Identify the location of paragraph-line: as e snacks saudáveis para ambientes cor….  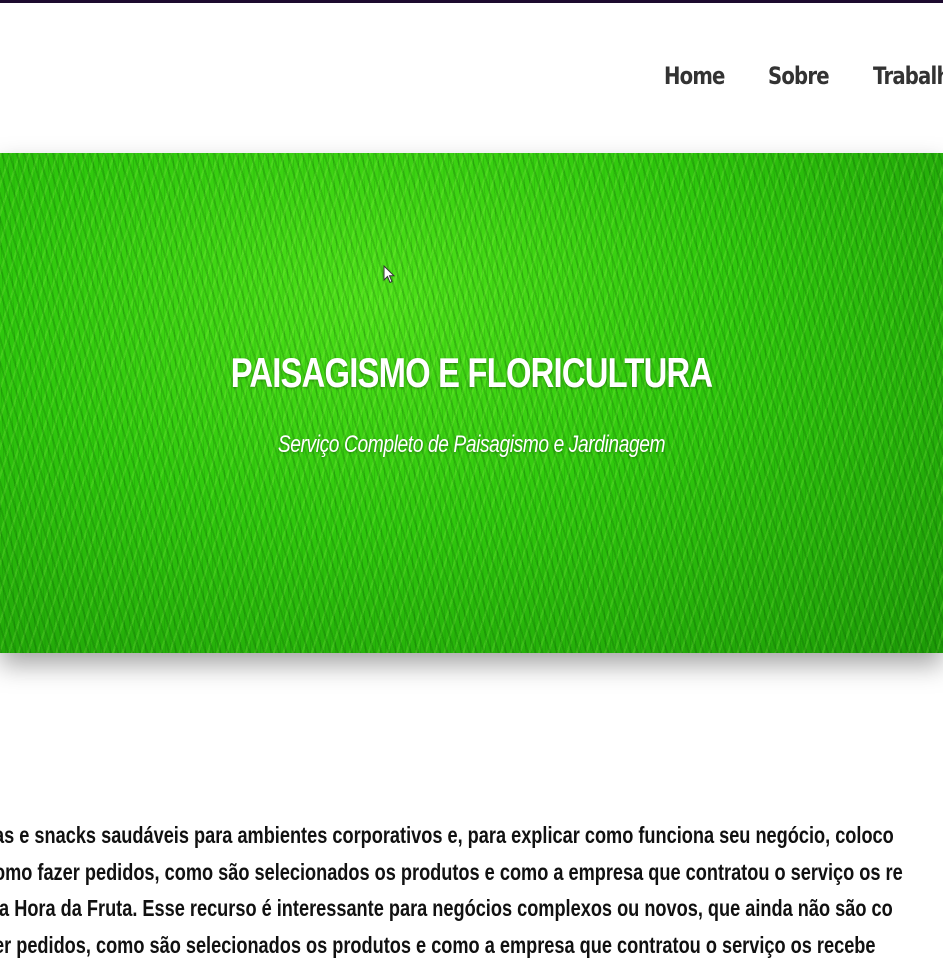
(471, 835).